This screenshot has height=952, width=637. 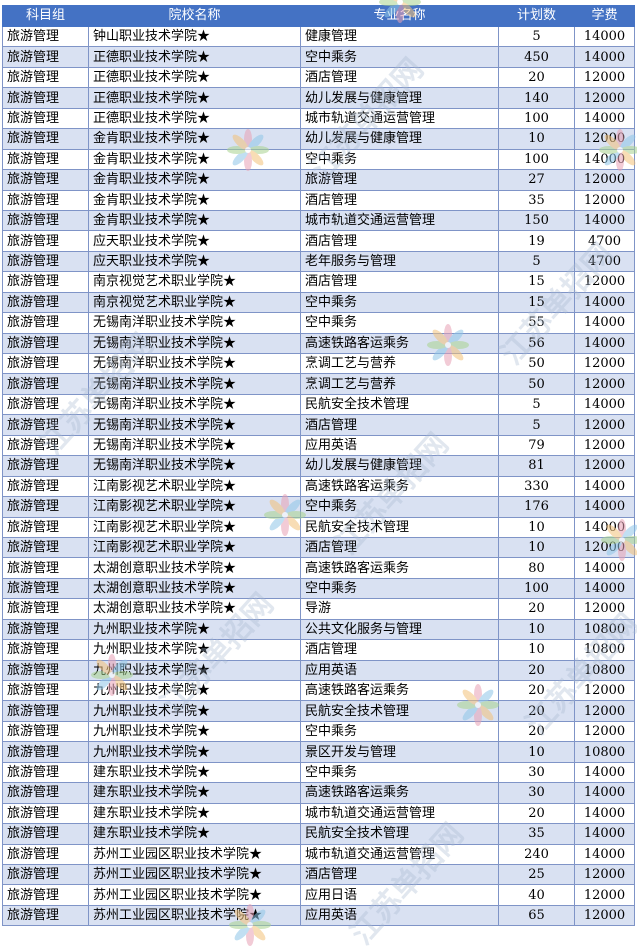 What do you see at coordinates (318, 834) in the screenshot?
I see `table-row: 旅游管理 建东职业技术学院★ 民航安全技术管理 35 14000` at bounding box center [318, 834].